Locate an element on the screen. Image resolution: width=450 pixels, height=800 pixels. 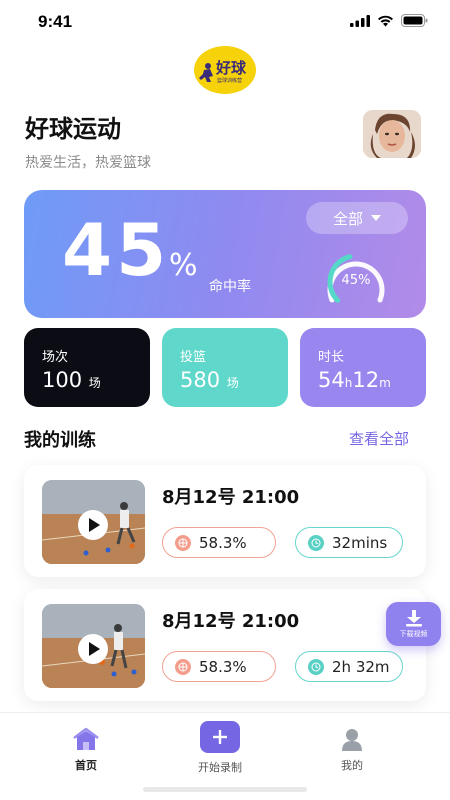
battery-icon is located at coordinates (414, 20).